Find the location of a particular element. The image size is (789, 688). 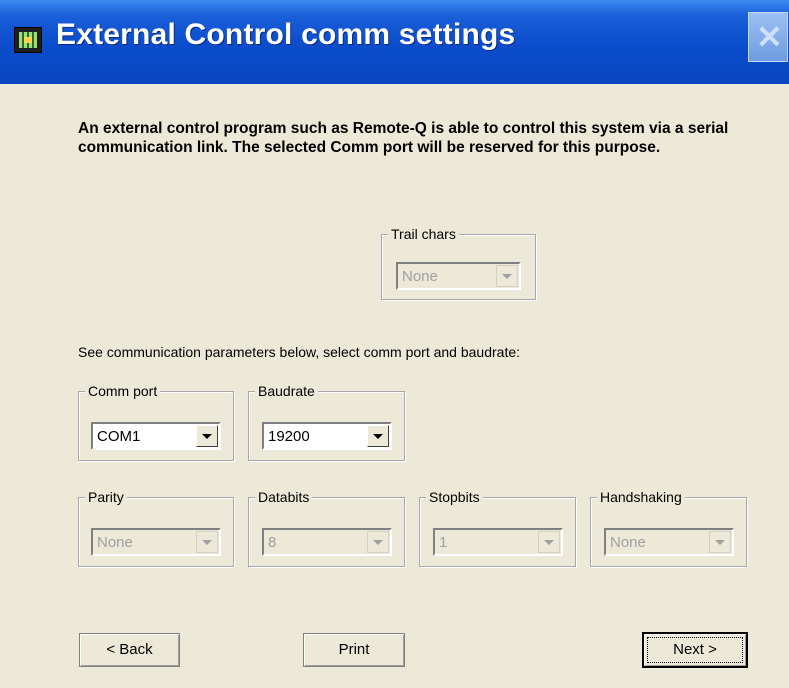

window-title: External Control comm settings is located at coordinates (286, 34).